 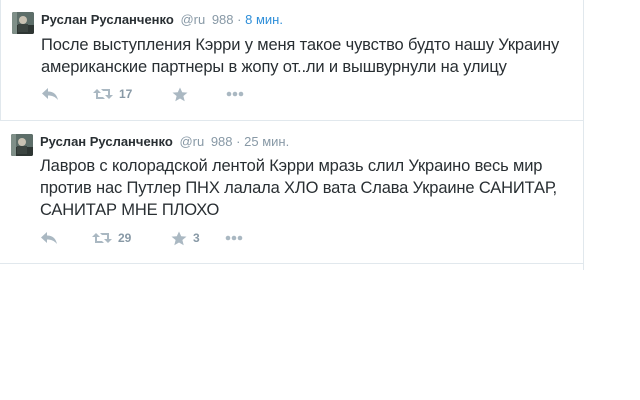 What do you see at coordinates (196, 238) in the screenshot?
I see `favorite-count: 3` at bounding box center [196, 238].